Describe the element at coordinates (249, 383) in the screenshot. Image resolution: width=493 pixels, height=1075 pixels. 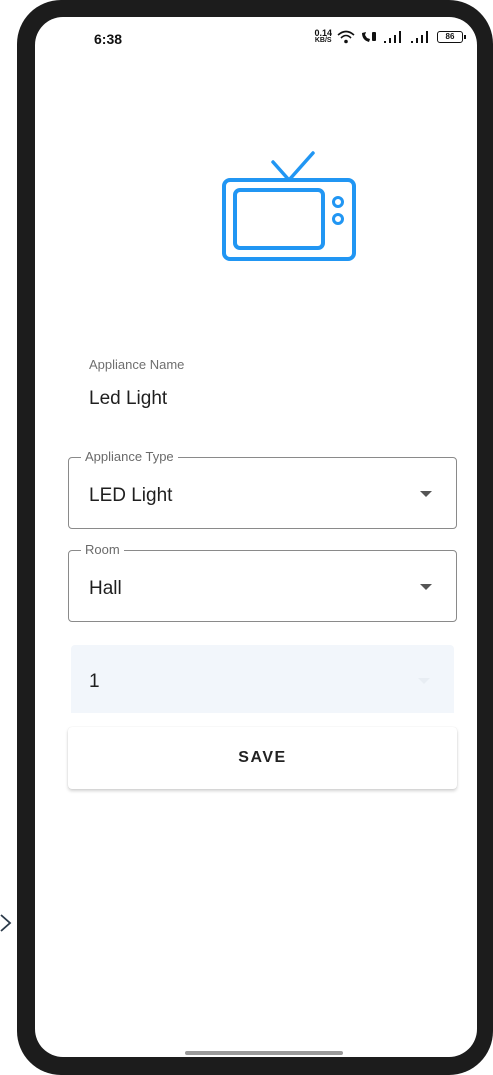
I see `appliance-name-field: Appliance Name Led Light` at that location.